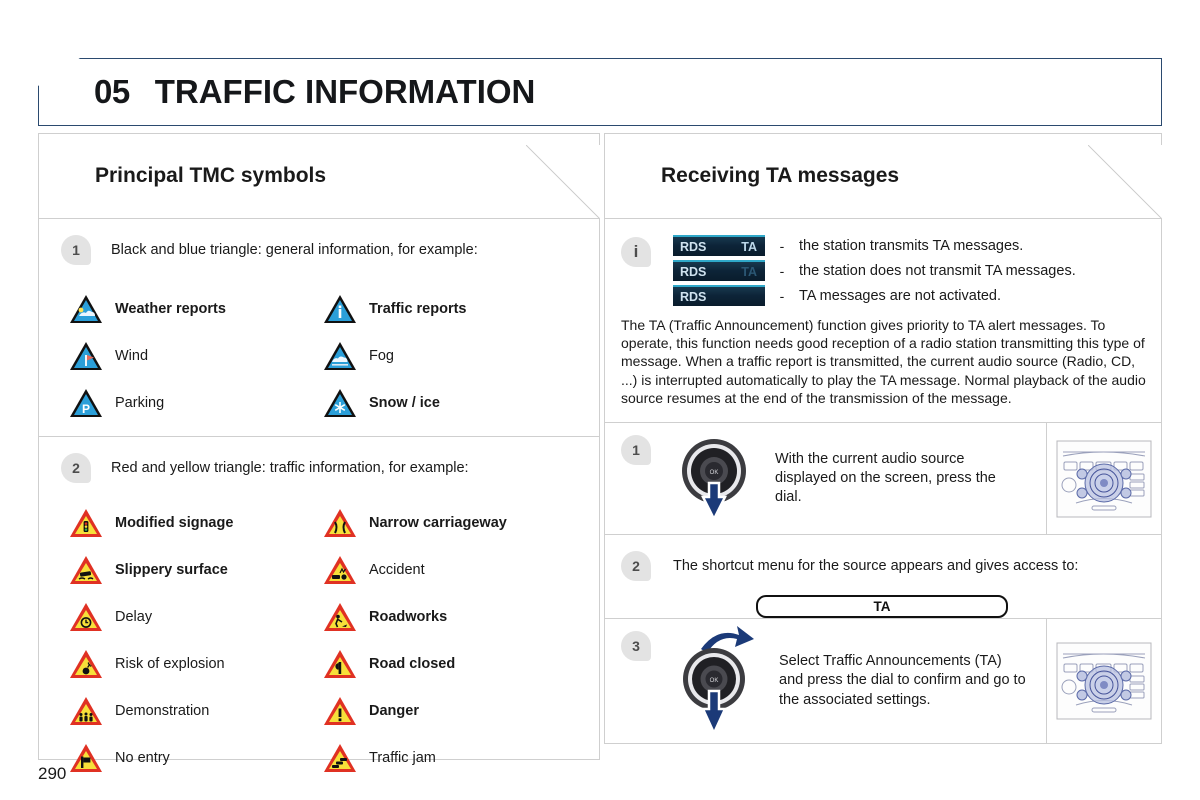  What do you see at coordinates (600, 92) in the screenshot?
I see `chapter-header: 05 TRAFFIC INFORMATION` at bounding box center [600, 92].